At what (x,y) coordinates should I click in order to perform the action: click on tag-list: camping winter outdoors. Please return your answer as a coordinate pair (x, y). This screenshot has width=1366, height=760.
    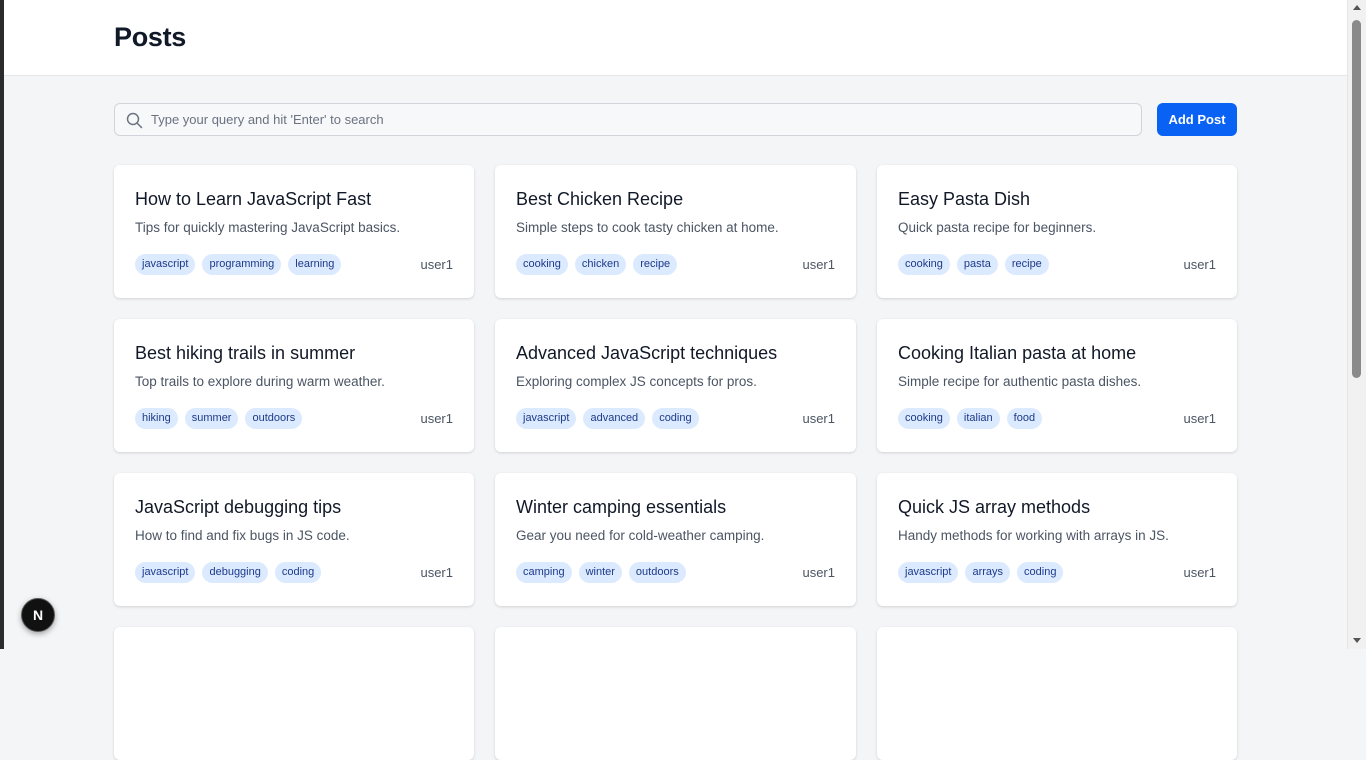
    Looking at the image, I should click on (601, 572).